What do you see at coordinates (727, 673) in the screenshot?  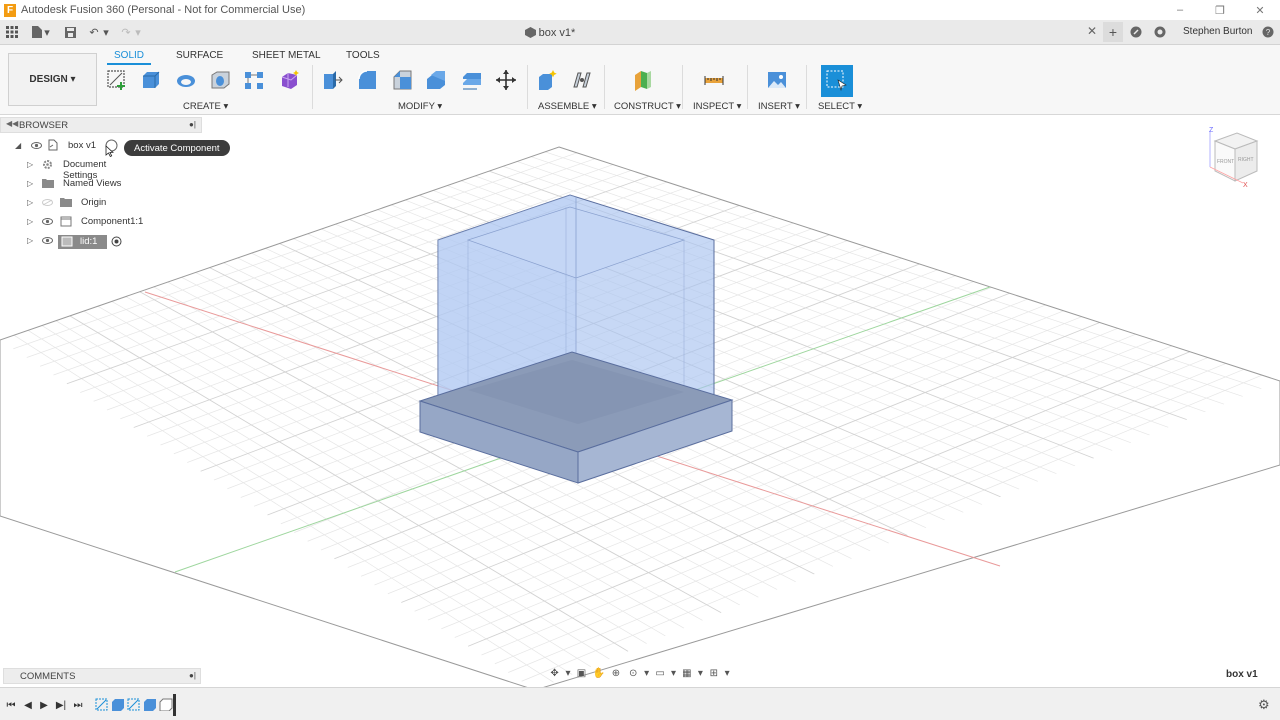 I see `viewports-dropdown-chevron-icon: ▾` at bounding box center [727, 673].